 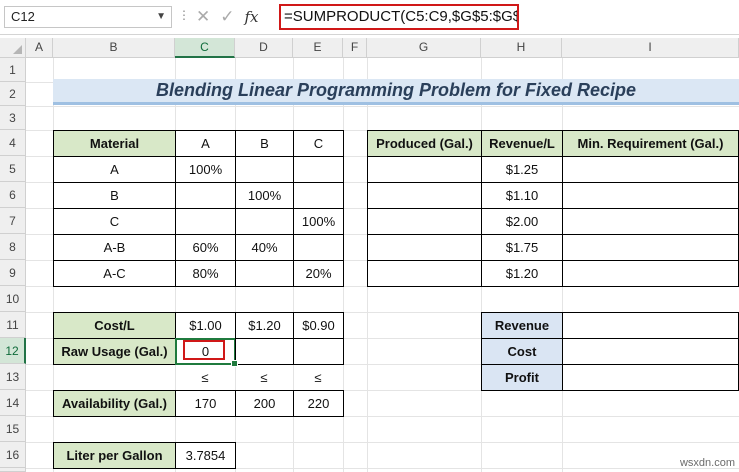 What do you see at coordinates (13, 351) in the screenshot?
I see `row-header-12: 12` at bounding box center [13, 351].